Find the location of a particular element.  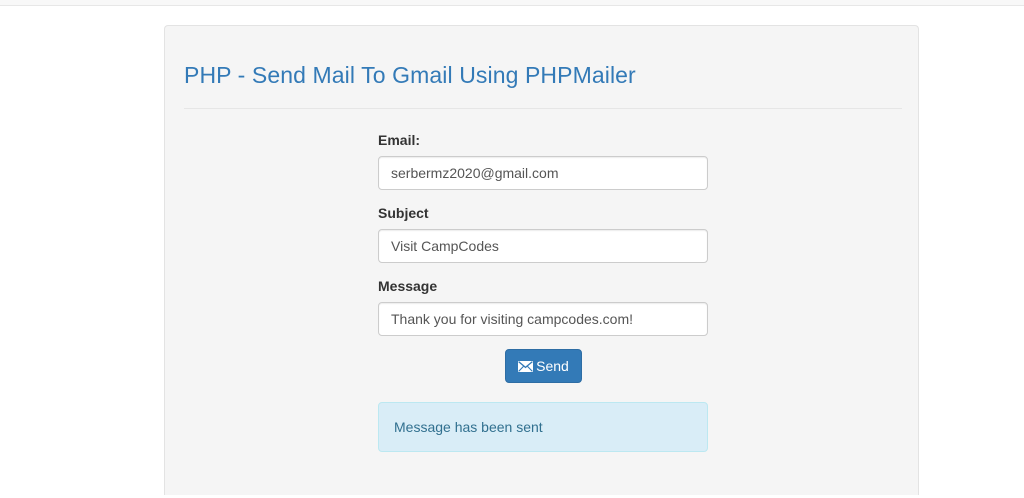

message-input is located at coordinates (543, 319).